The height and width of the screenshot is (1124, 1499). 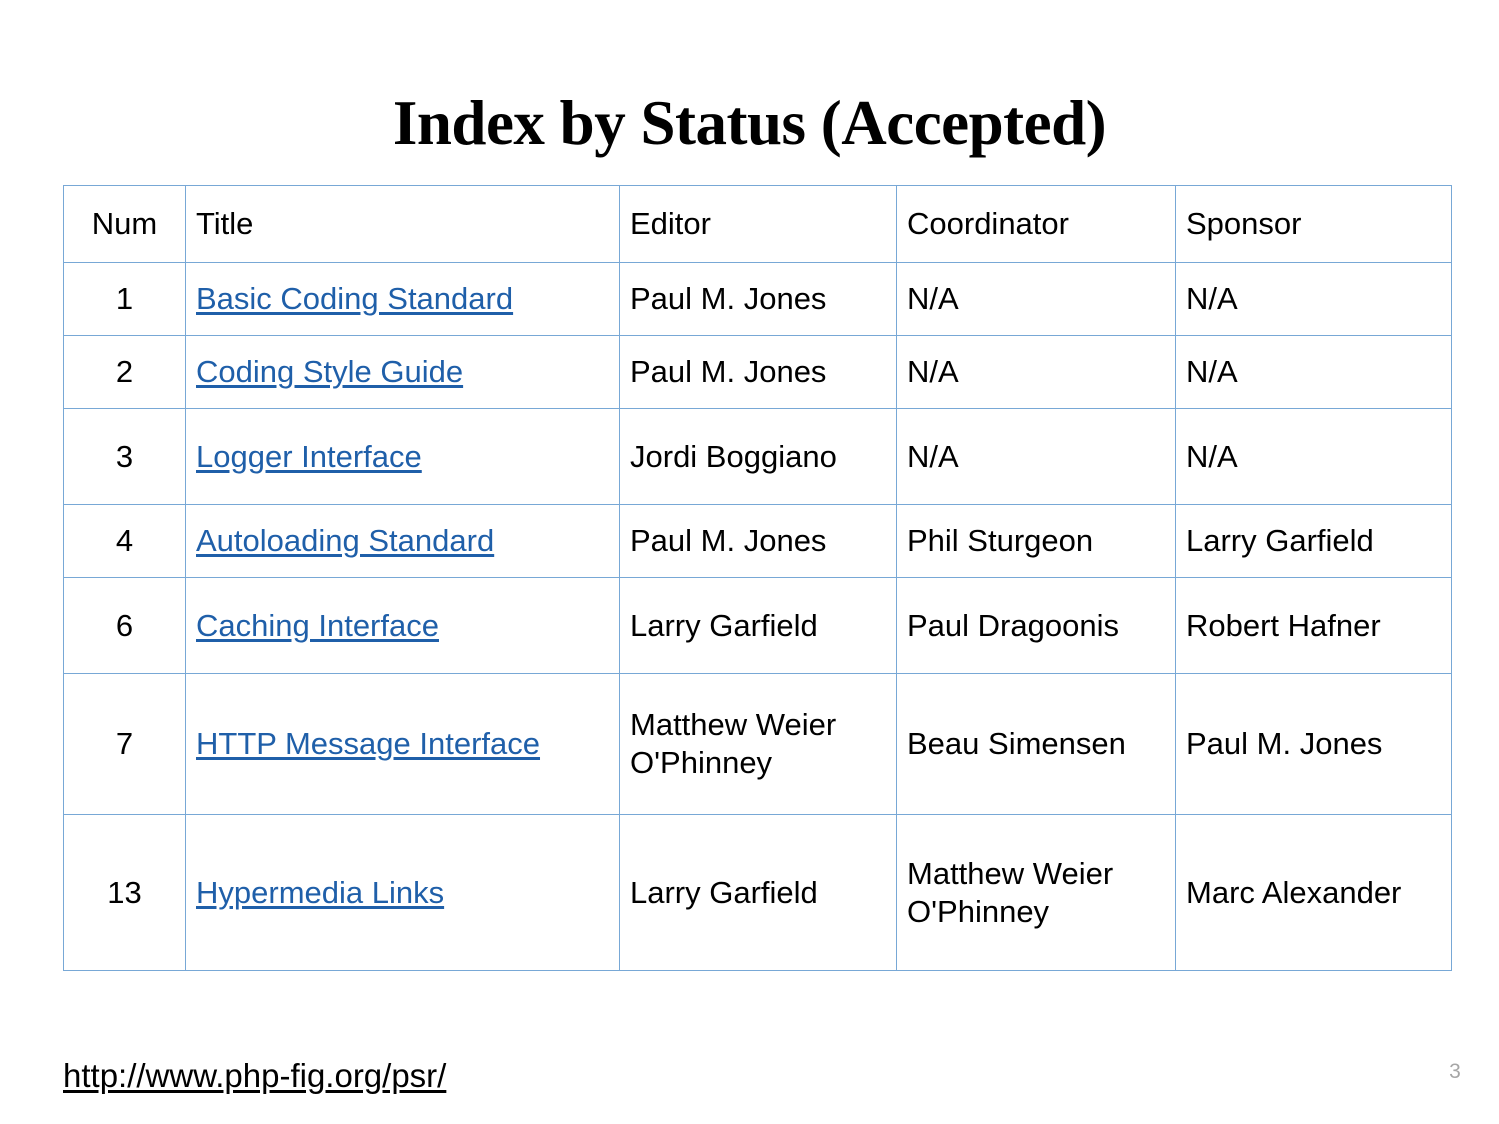 I want to click on cell-num: 3, so click(x=124, y=456).